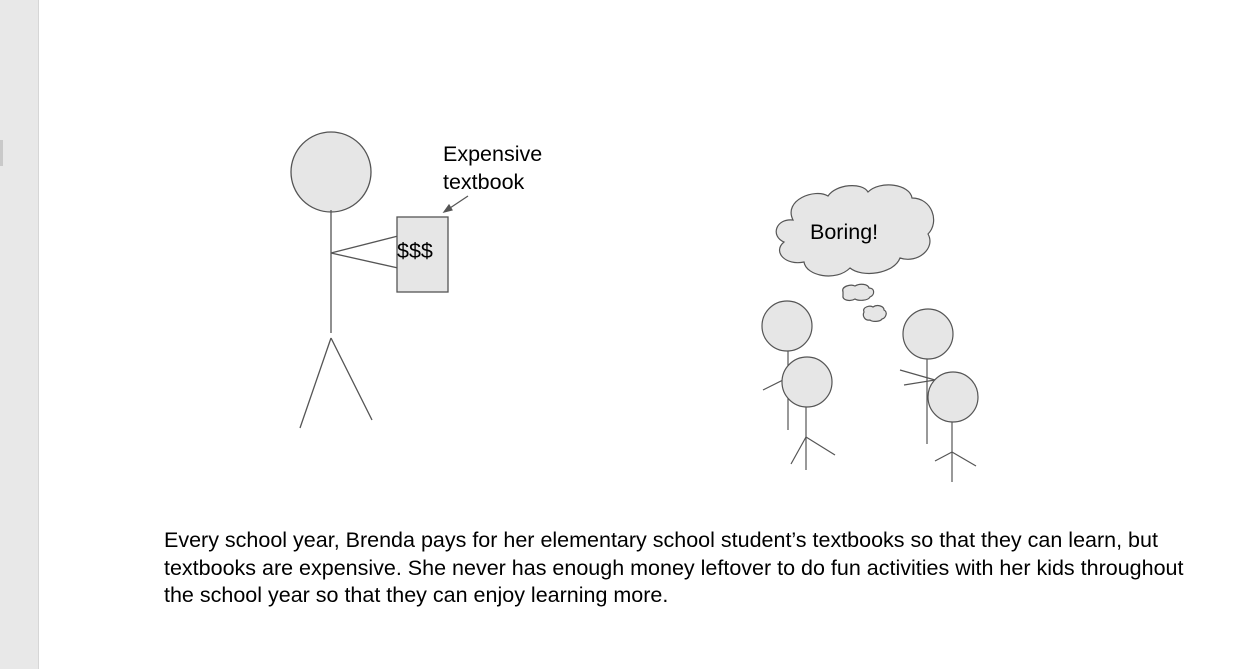  What do you see at coordinates (492, 154) in the screenshot?
I see `textbook-label-line1: Expensive` at bounding box center [492, 154].